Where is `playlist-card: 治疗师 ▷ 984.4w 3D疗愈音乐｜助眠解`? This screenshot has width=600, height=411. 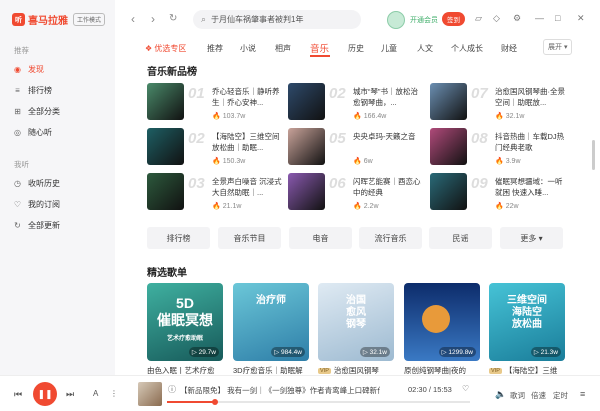
playlist-card: 治疗师 ▷ 984.4w 3D疗愈音乐｜助眠解 is located at coordinates (271, 329).